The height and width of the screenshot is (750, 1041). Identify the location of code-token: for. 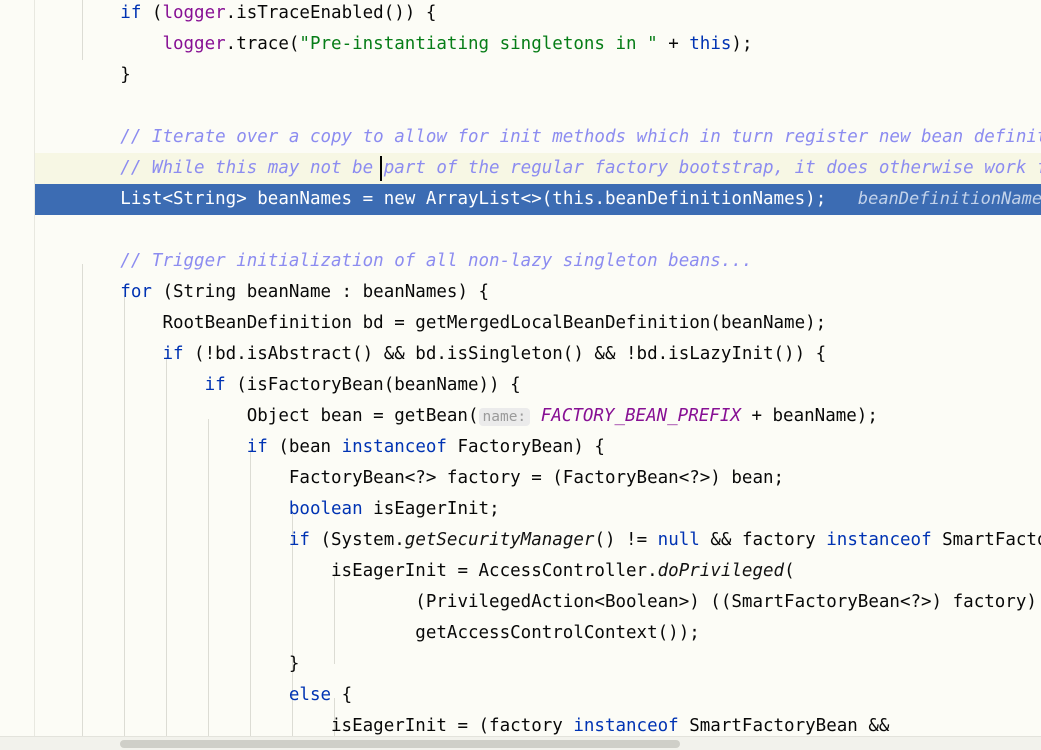
(136, 292).